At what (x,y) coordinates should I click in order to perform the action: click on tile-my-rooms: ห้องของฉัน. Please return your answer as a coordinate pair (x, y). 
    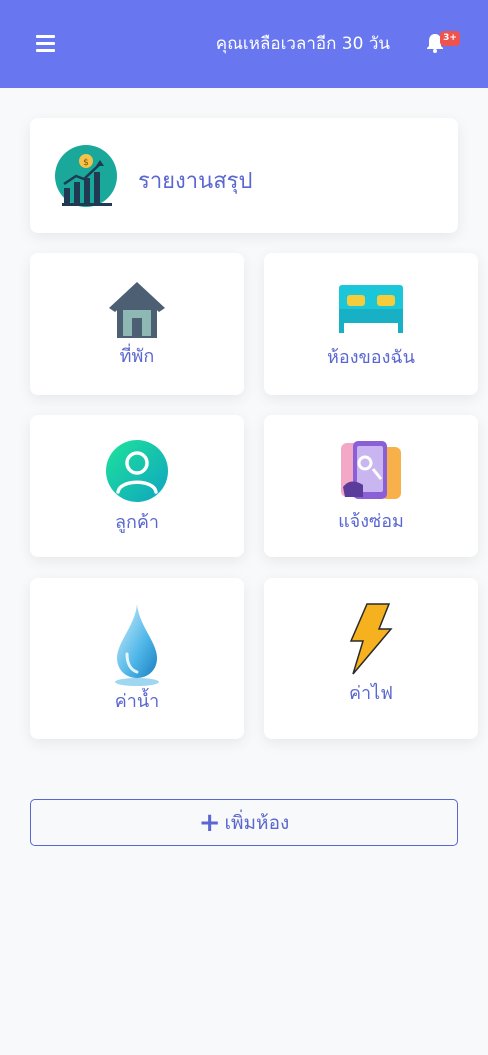
    Looking at the image, I should click on (371, 324).